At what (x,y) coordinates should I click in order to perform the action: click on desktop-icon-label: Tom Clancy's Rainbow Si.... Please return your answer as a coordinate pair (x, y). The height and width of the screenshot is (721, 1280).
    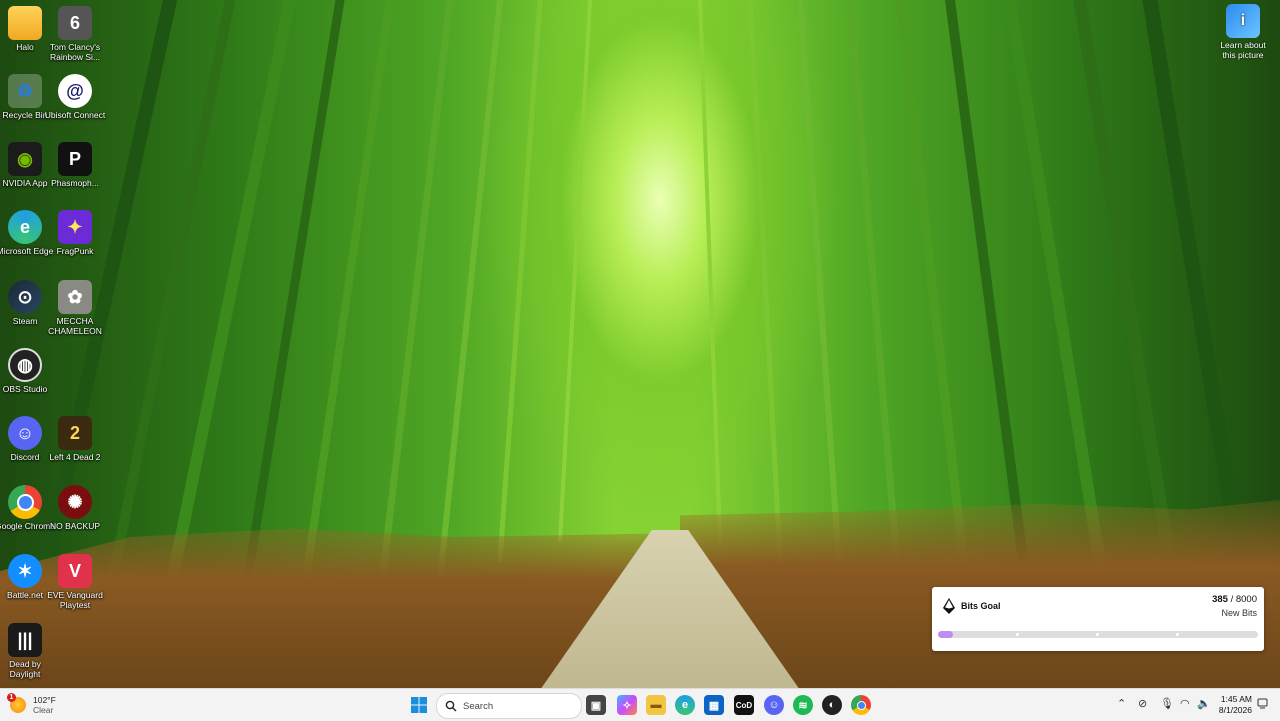
    Looking at the image, I should click on (75, 52).